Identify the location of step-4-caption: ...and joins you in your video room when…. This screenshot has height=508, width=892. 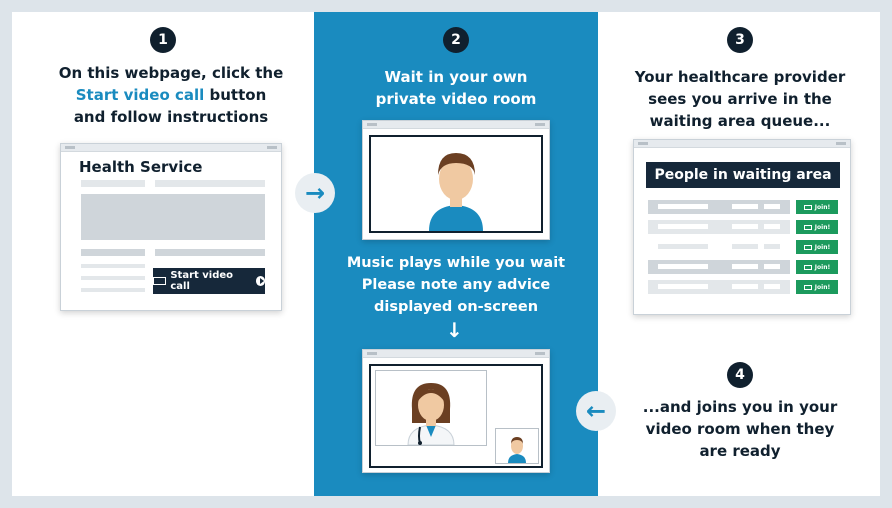
(740, 429).